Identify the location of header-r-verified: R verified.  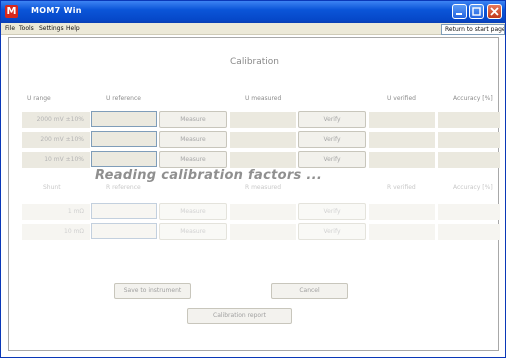
(401, 187).